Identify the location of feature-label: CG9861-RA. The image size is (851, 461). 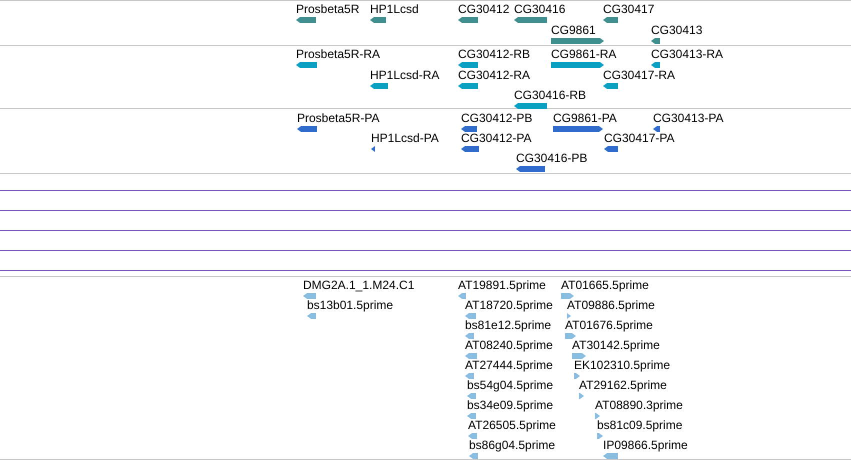
(583, 54).